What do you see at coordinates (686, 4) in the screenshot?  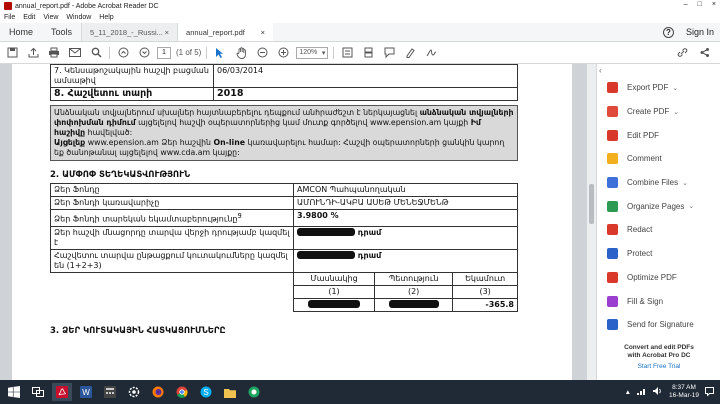 I see `minimize-button: –` at bounding box center [686, 4].